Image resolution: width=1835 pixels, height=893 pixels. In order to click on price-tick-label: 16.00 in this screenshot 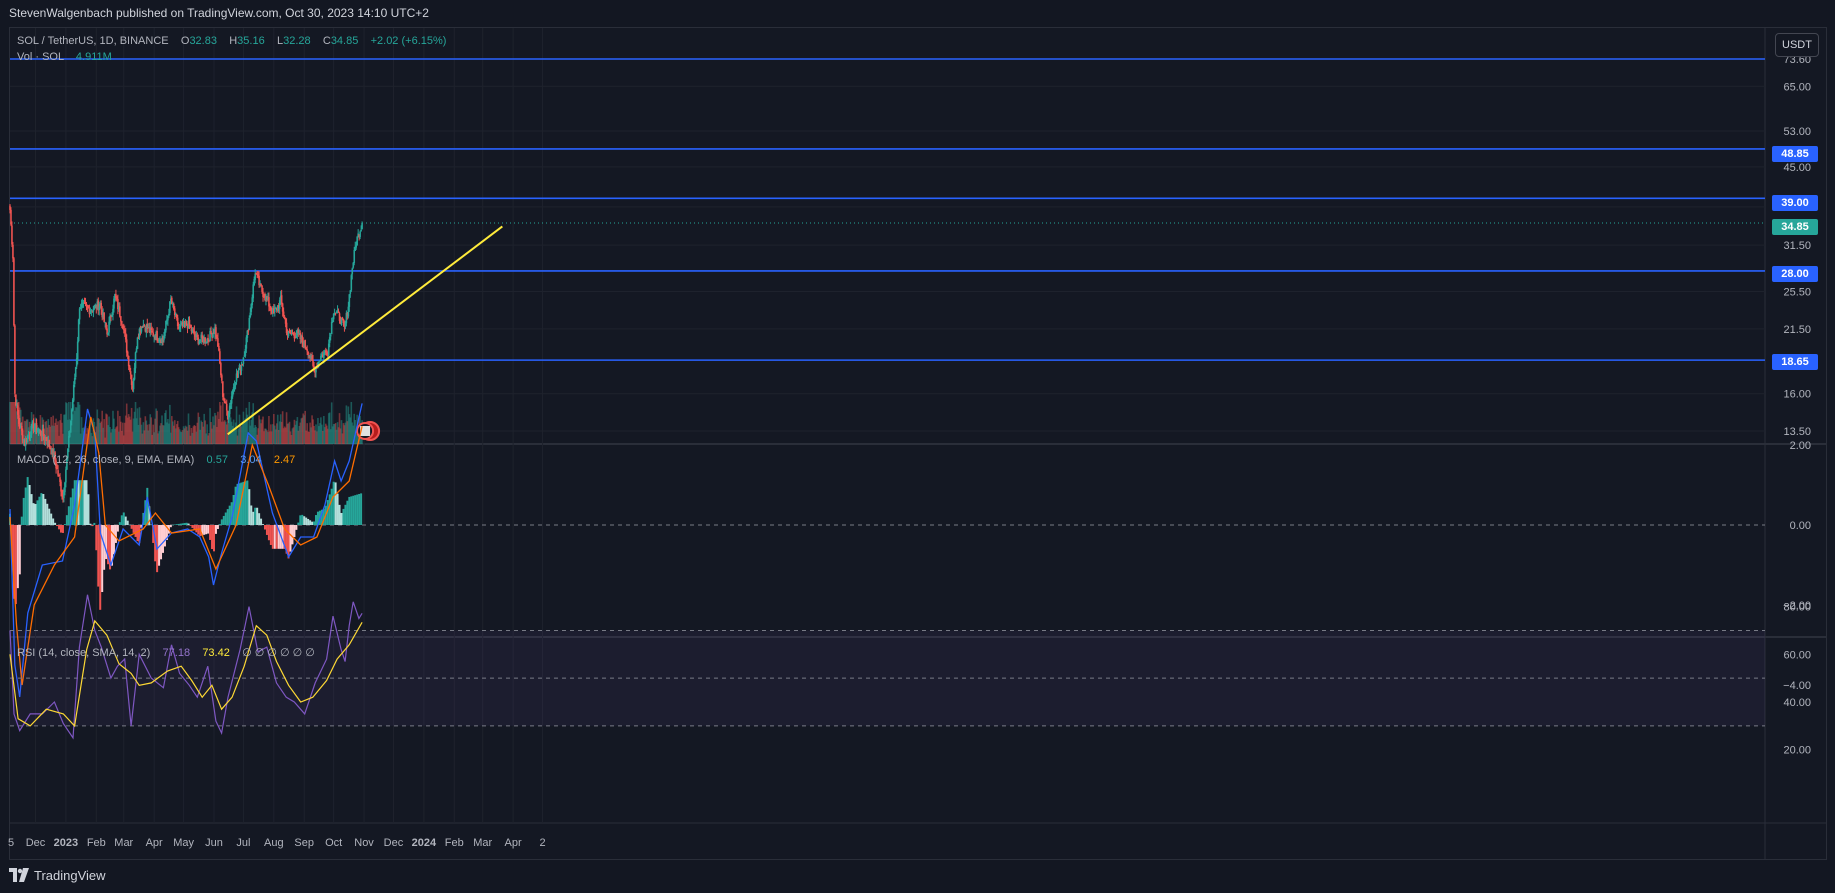, I will do `click(1797, 395)`.